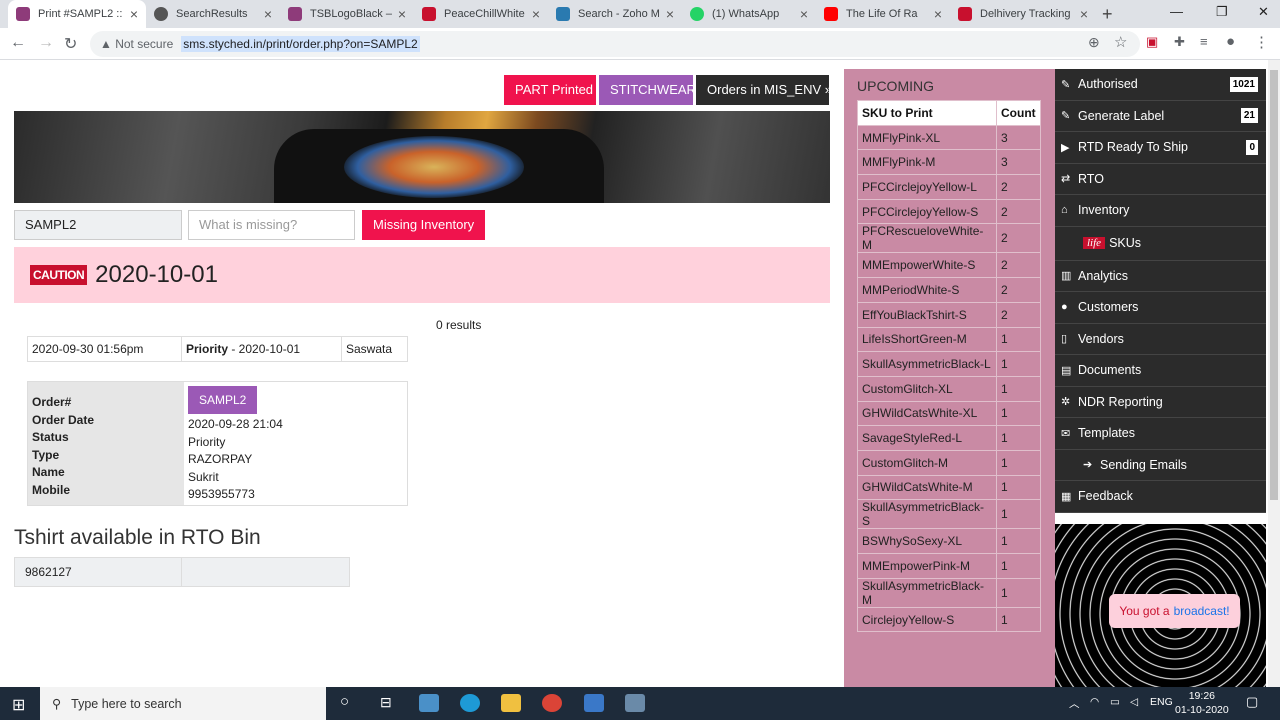 The height and width of the screenshot is (720, 1280). What do you see at coordinates (207, 441) in the screenshot?
I see `status-value: Priority` at bounding box center [207, 441].